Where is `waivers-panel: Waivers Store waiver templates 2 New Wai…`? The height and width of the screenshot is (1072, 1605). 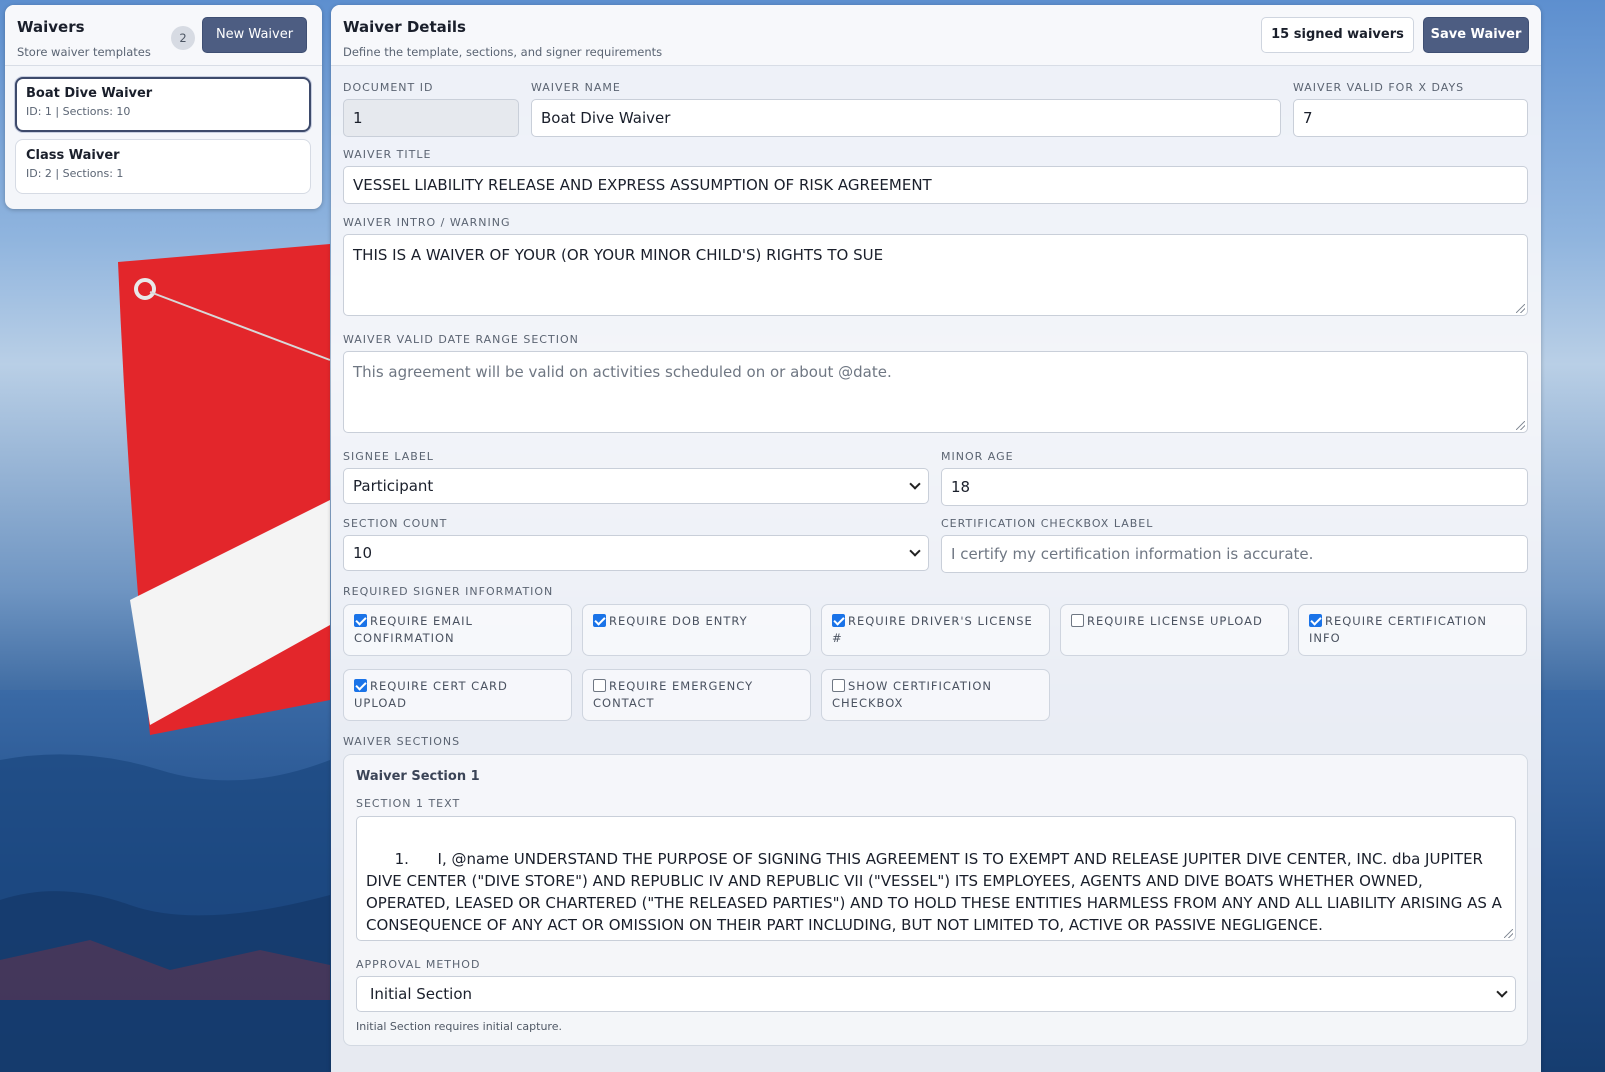 waivers-panel: Waivers Store waiver templates 2 New Wai… is located at coordinates (163, 107).